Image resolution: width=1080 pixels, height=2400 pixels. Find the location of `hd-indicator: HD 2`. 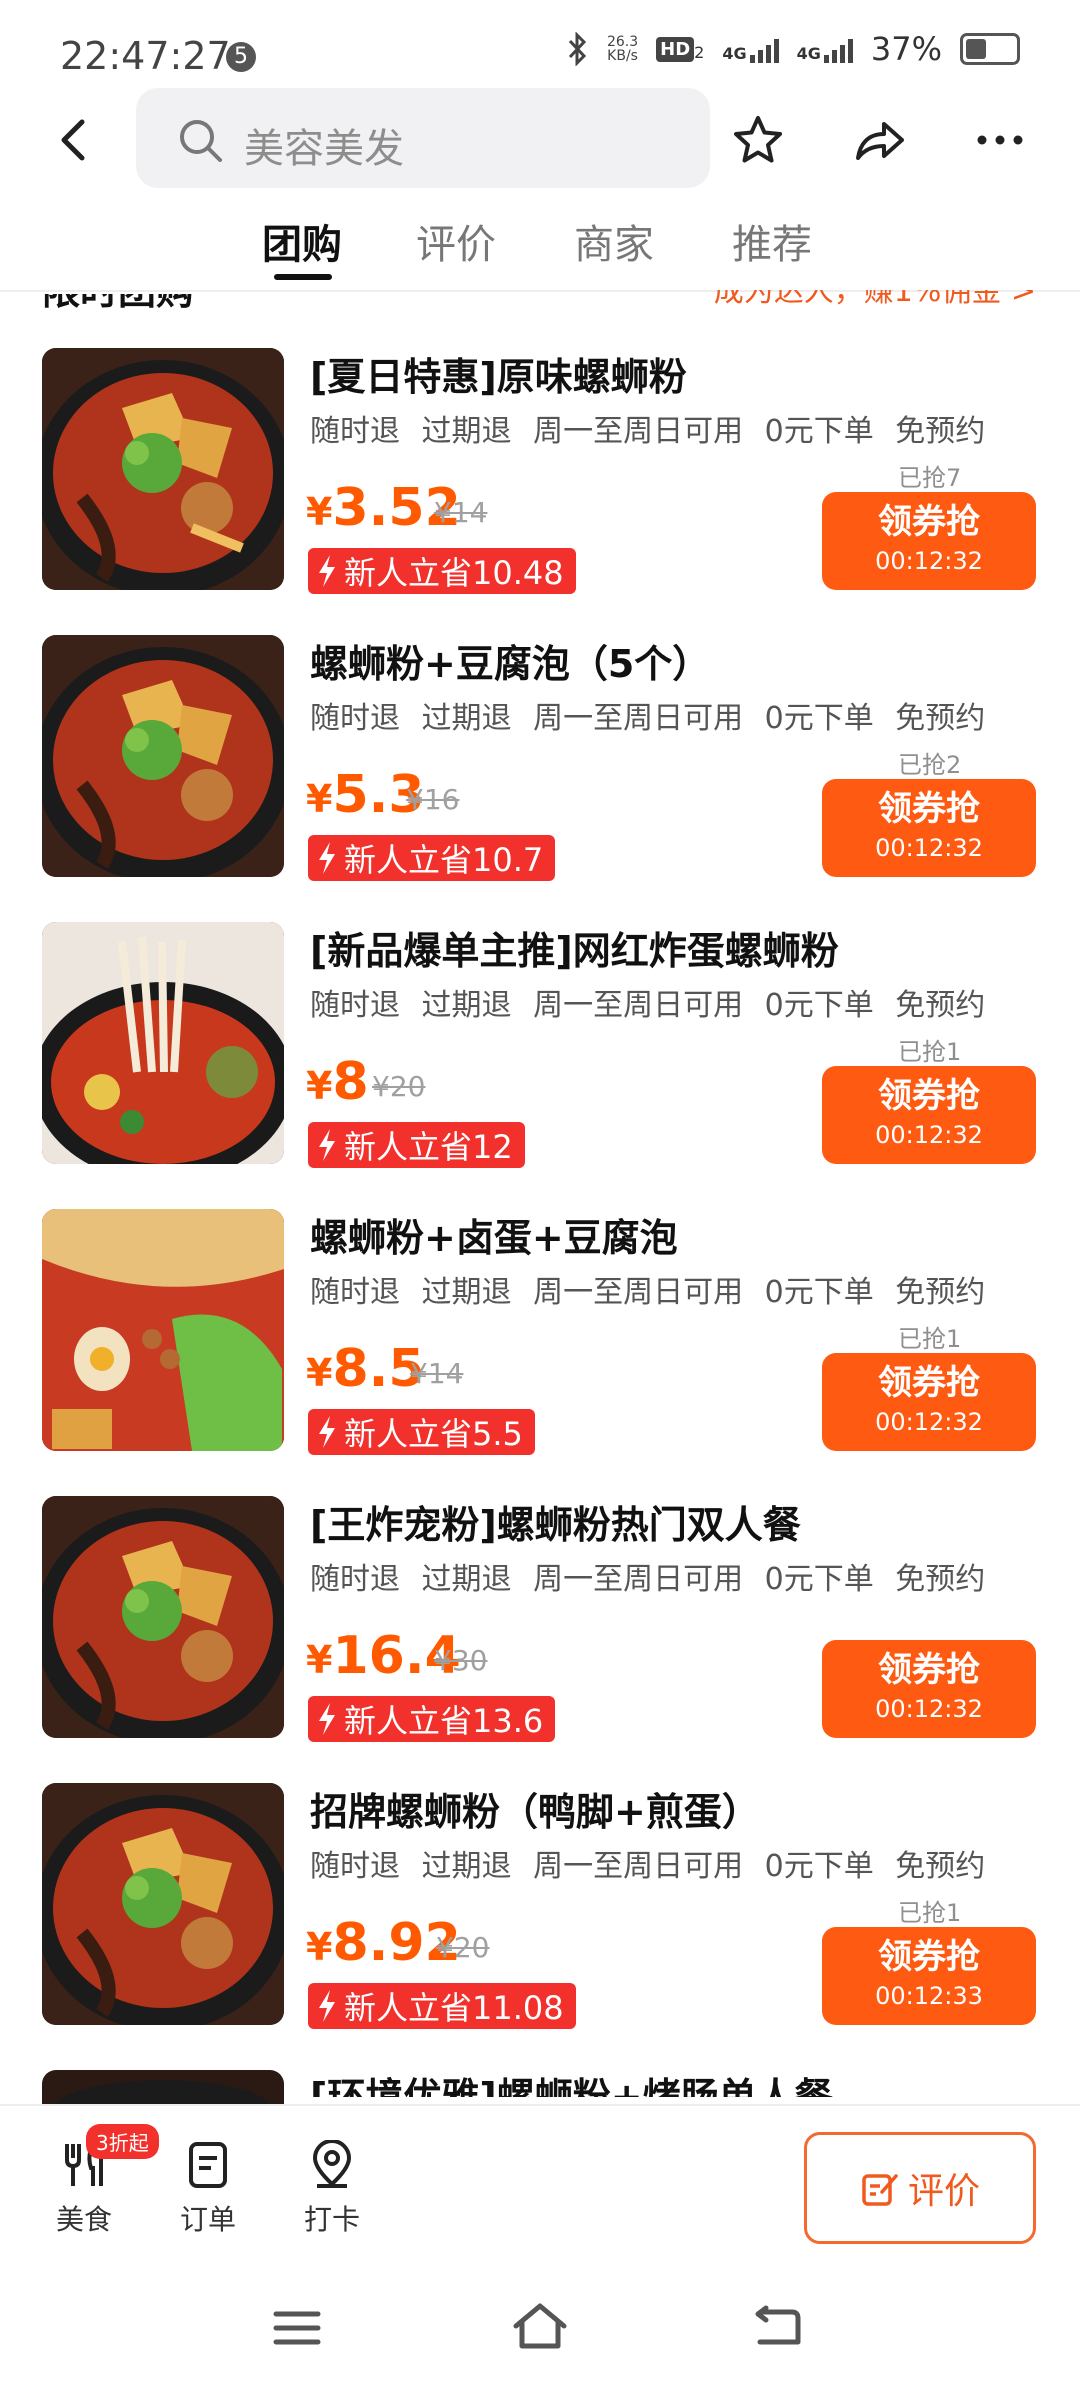

hd-indicator: HD 2 is located at coordinates (680, 49).